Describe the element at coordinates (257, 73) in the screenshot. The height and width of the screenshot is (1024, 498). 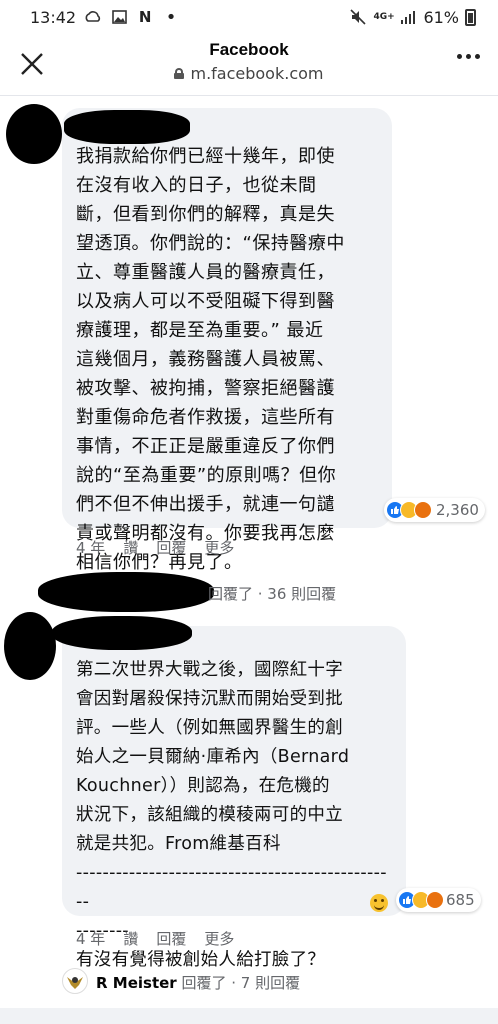
I see `url-text: m.facebook.com` at that location.